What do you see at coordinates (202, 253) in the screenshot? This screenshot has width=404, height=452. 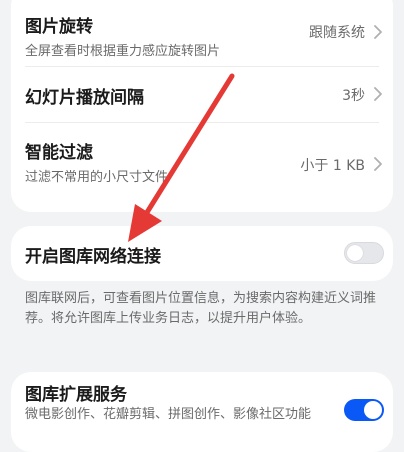 I see `network-connection-card: 开启图库网络连接` at bounding box center [202, 253].